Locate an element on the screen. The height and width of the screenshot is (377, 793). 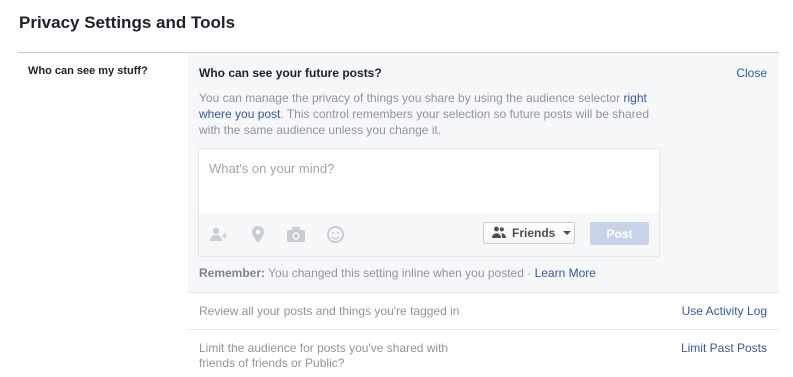
audience-label: Friends is located at coordinates (534, 233).